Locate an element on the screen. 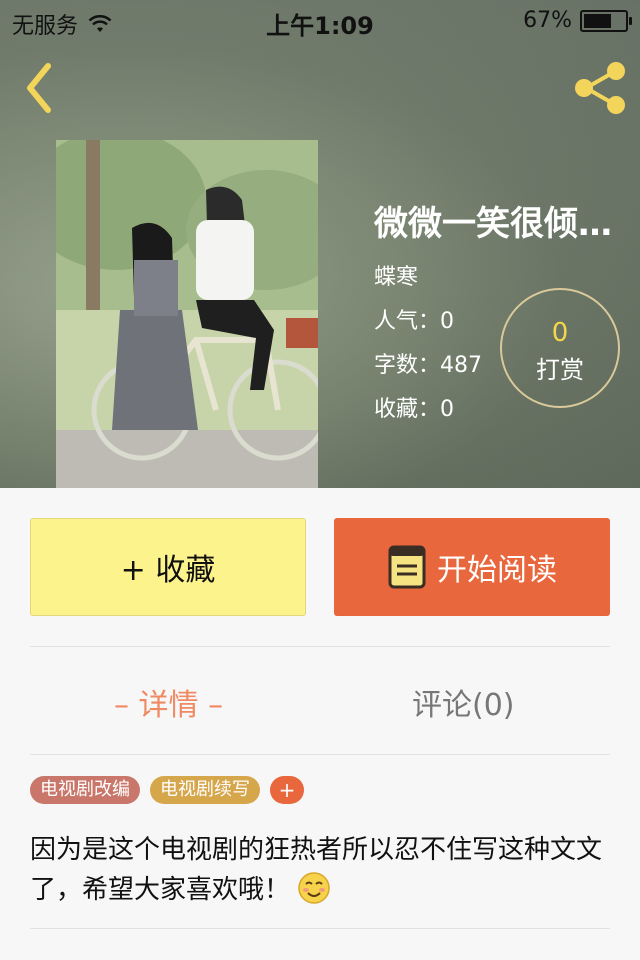  book-description: 因为是这个电视剧的狂热者所以忍不住写这种文文了，希望大家喜欢哦！ is located at coordinates (320, 870).